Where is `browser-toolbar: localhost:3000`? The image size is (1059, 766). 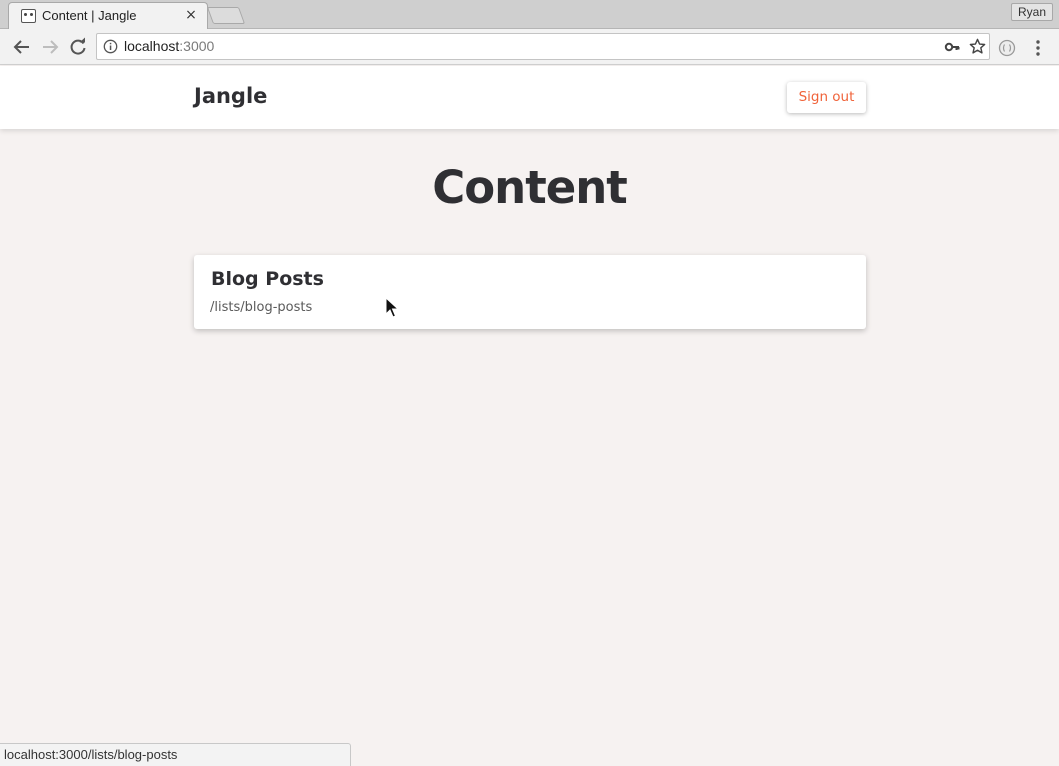 browser-toolbar: localhost:3000 is located at coordinates (529, 47).